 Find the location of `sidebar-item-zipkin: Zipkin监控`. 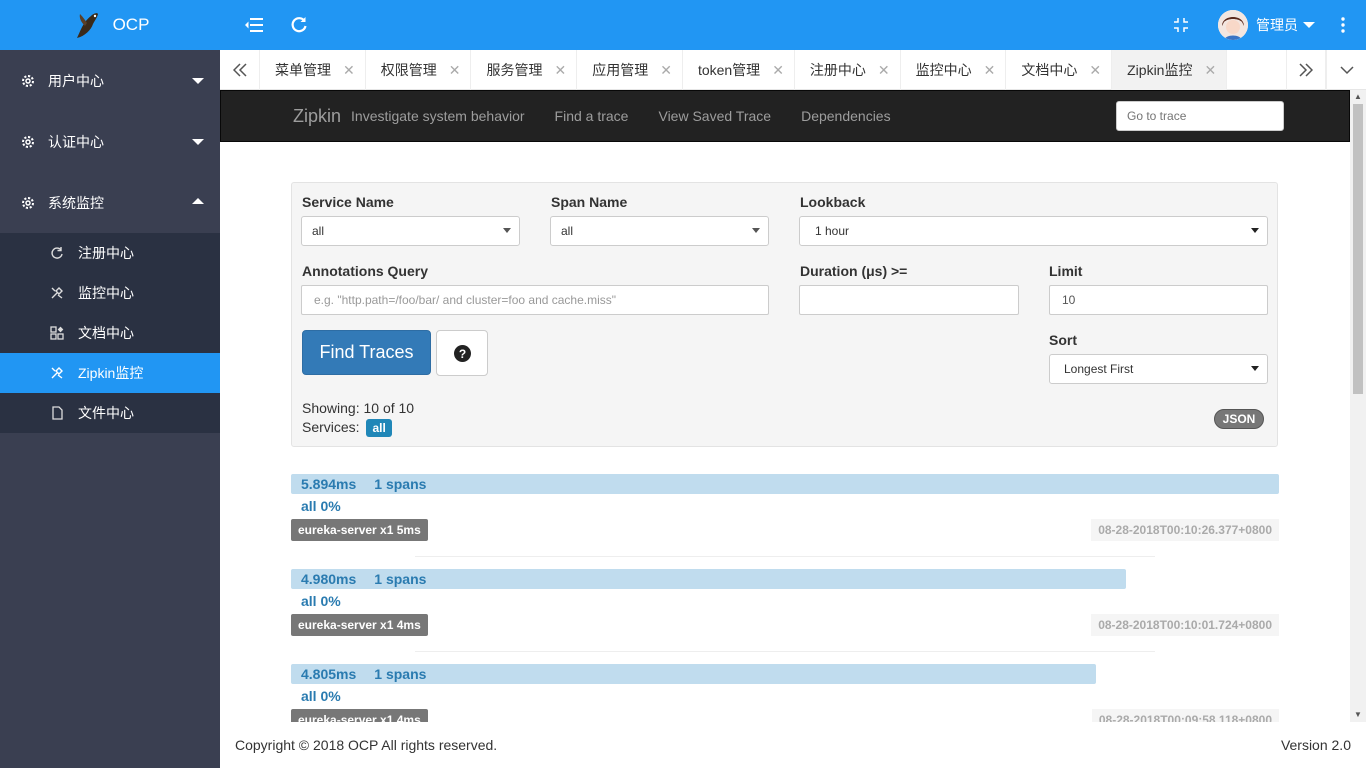

sidebar-item-zipkin: Zipkin监控 is located at coordinates (110, 373).